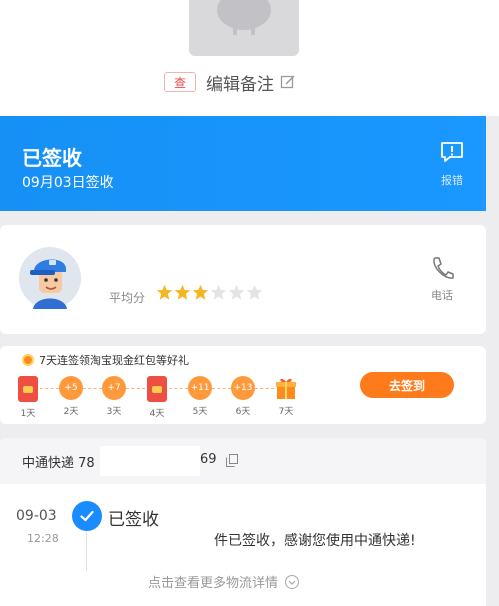 The width and height of the screenshot is (499, 606). I want to click on event-description: 件已签收，感谢您使用中通快递!, so click(315, 541).